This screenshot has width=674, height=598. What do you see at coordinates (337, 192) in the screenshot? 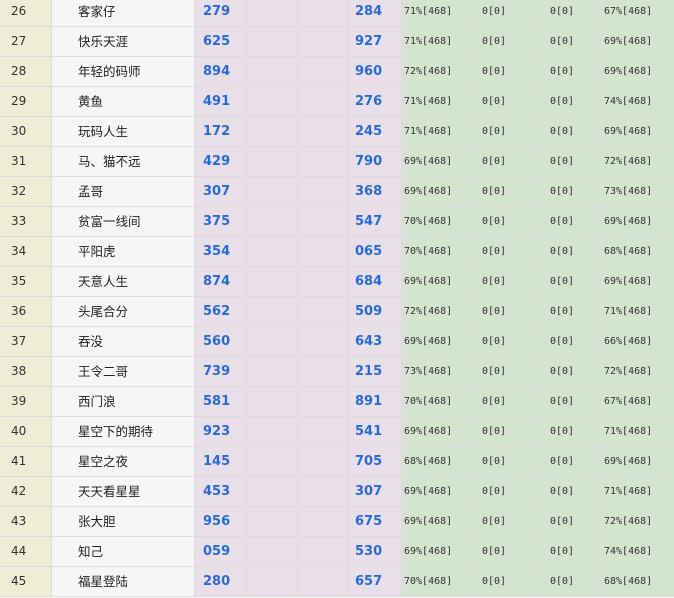
I see `table-row: 32 孟哥 307 368 69%[468] 0[0] 0[0] 73%[468]` at bounding box center [337, 192].